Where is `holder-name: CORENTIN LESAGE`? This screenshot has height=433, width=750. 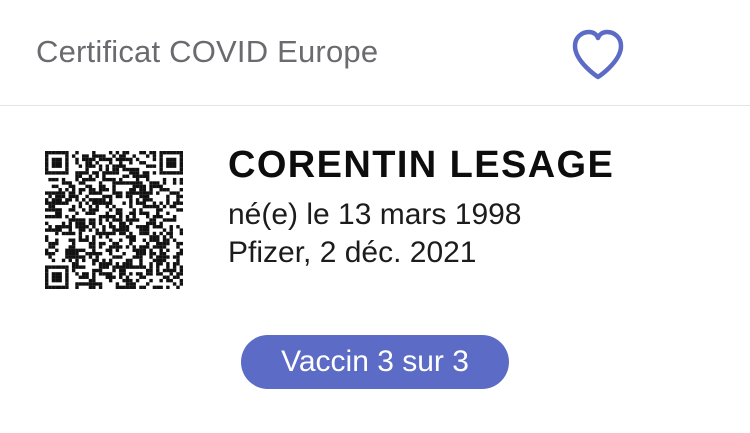 holder-name: CORENTIN LESAGE is located at coordinates (421, 165).